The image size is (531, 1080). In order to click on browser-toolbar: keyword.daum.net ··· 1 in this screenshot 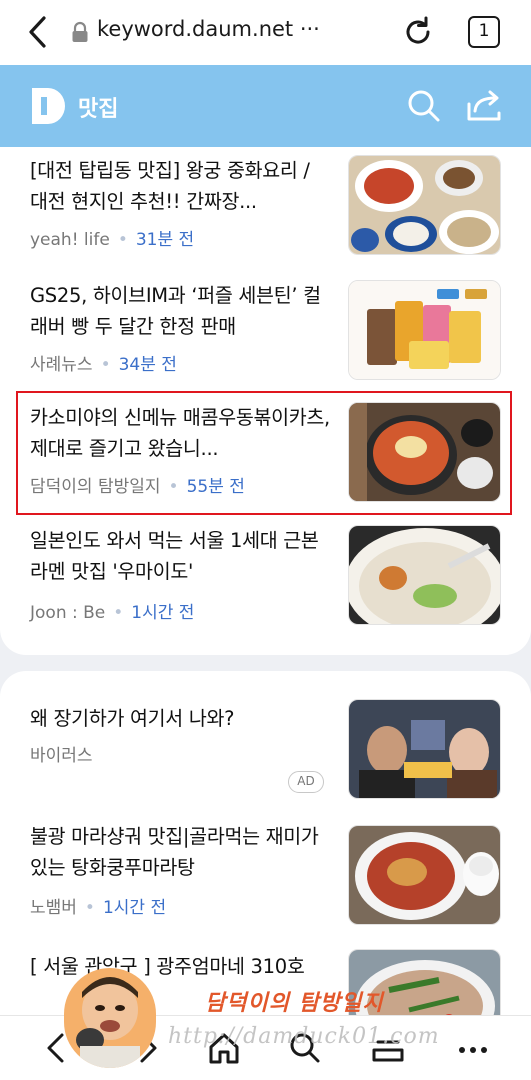, I will do `click(265, 32)`.